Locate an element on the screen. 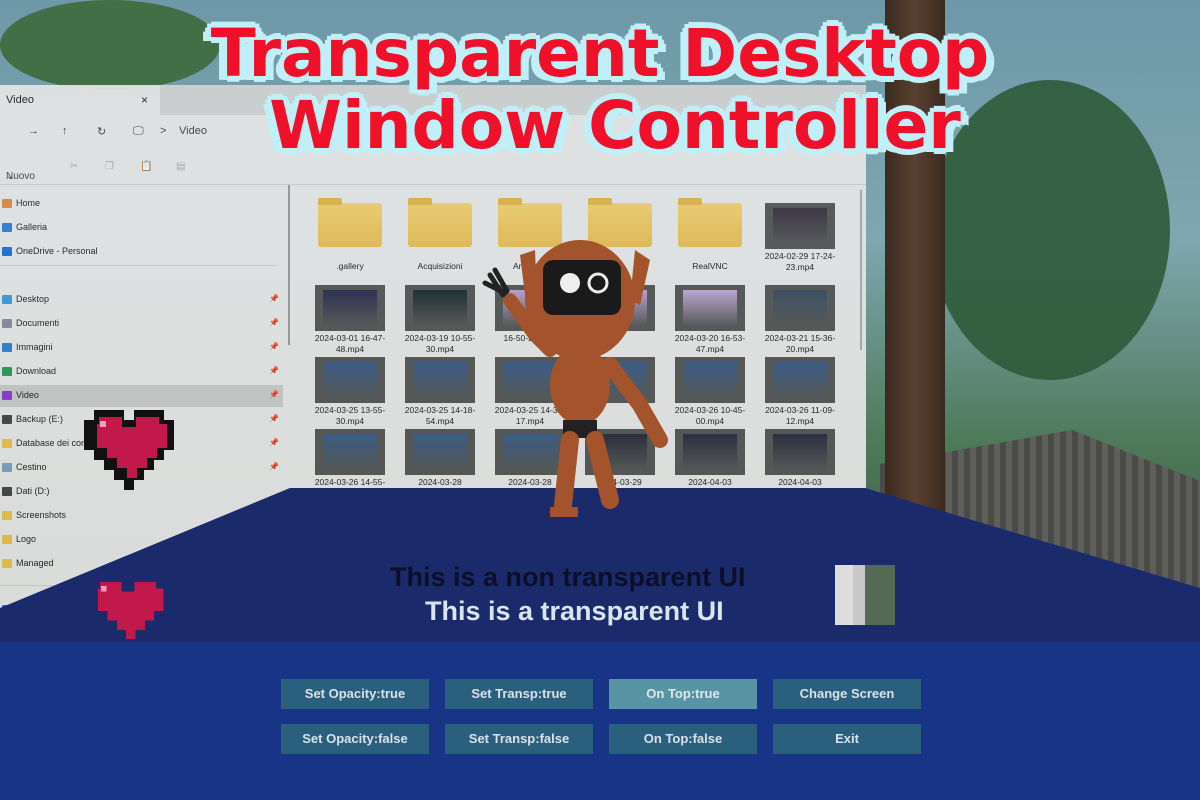  folder-item: .gallery is located at coordinates (350, 235).